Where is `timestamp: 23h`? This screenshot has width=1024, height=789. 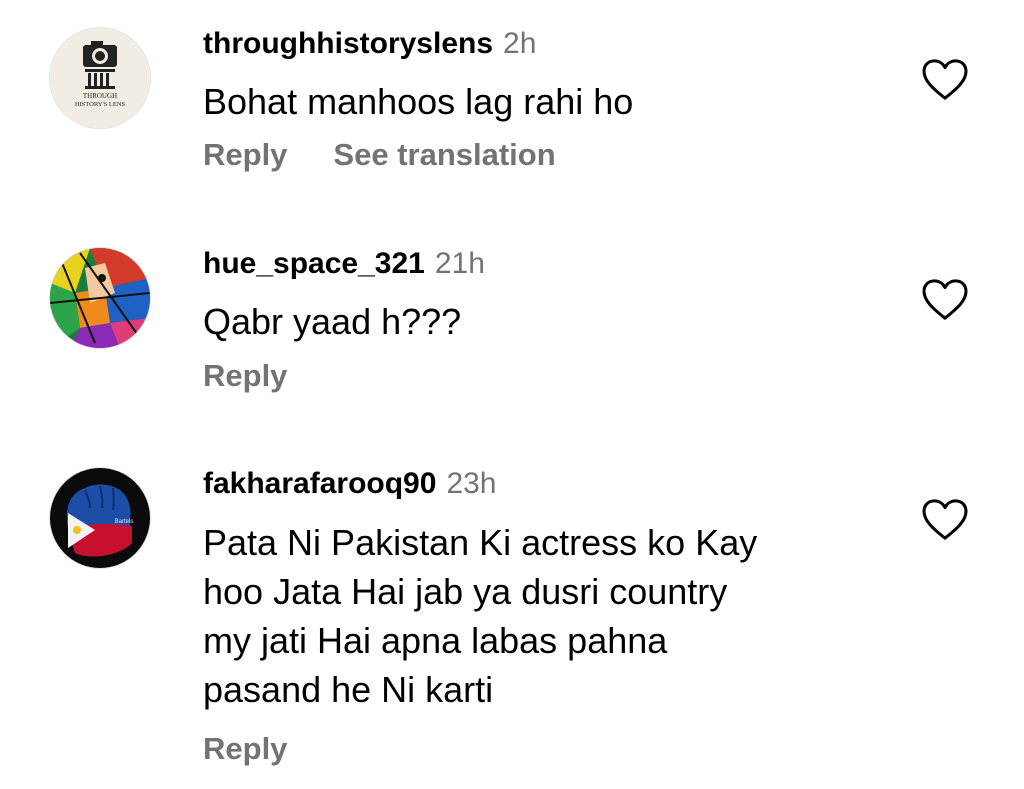 timestamp: 23h is located at coordinates (471, 483).